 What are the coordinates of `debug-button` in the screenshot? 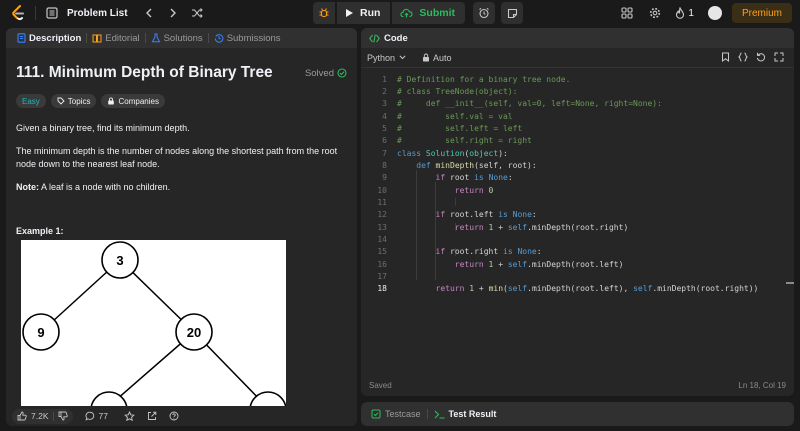 It's located at (324, 13).